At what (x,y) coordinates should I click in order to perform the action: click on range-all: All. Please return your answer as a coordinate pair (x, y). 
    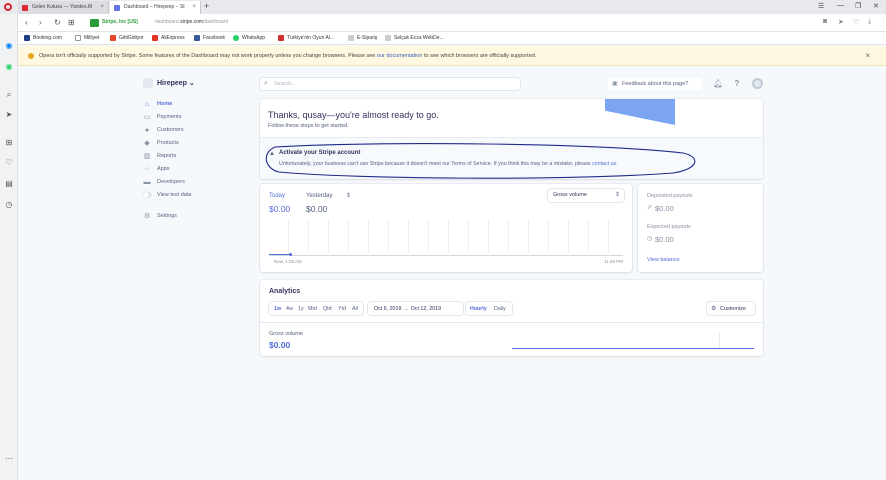
    Looking at the image, I should click on (355, 309).